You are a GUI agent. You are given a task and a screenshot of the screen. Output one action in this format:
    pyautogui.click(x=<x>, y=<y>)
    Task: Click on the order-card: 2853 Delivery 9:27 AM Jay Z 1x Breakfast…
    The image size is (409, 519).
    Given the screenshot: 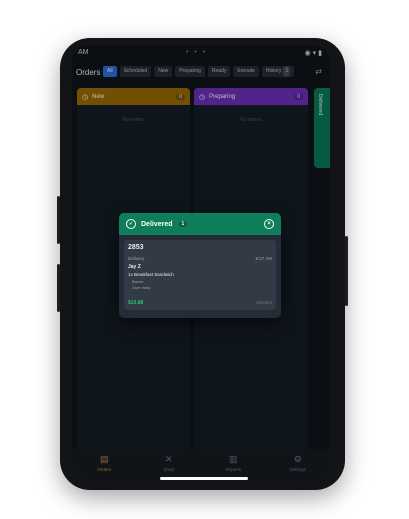 What is the action you would take?
    pyautogui.click(x=200, y=275)
    